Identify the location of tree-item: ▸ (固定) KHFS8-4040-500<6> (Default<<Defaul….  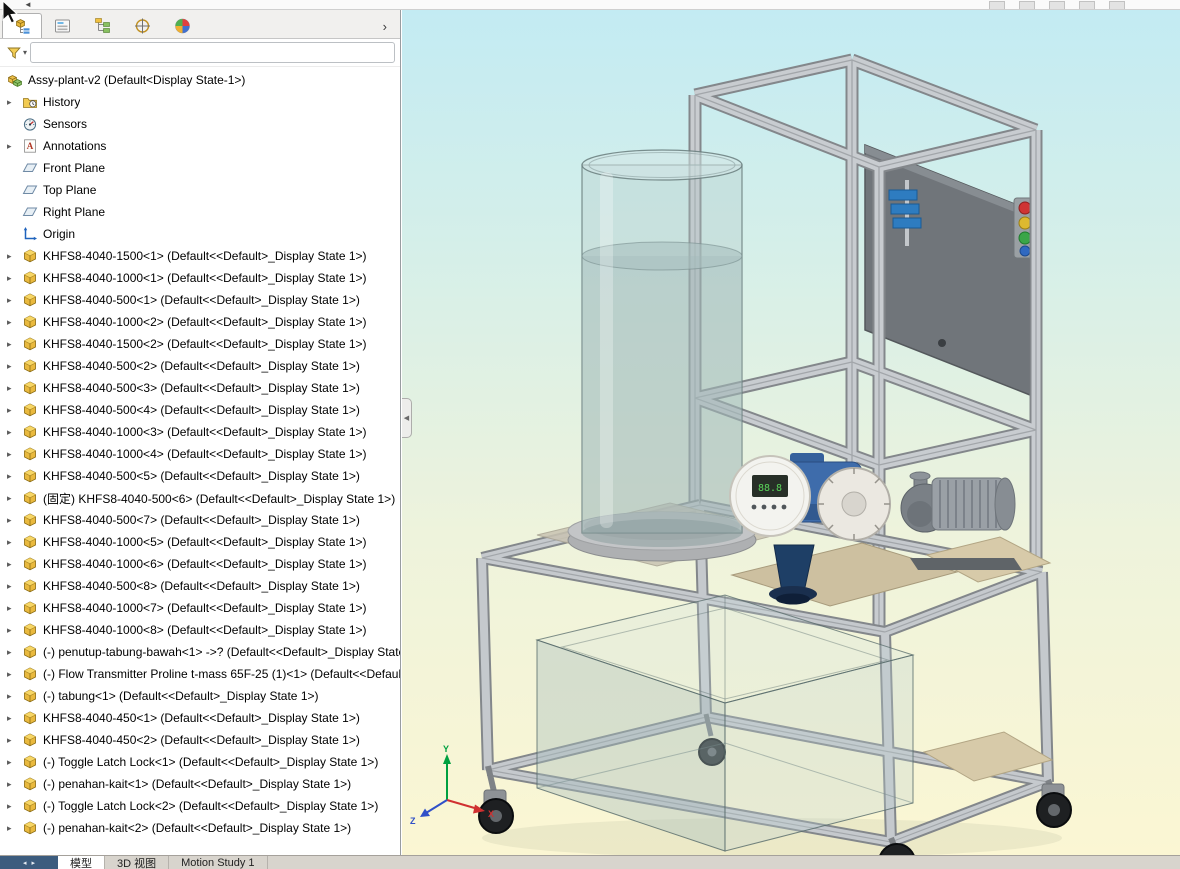
(200, 498).